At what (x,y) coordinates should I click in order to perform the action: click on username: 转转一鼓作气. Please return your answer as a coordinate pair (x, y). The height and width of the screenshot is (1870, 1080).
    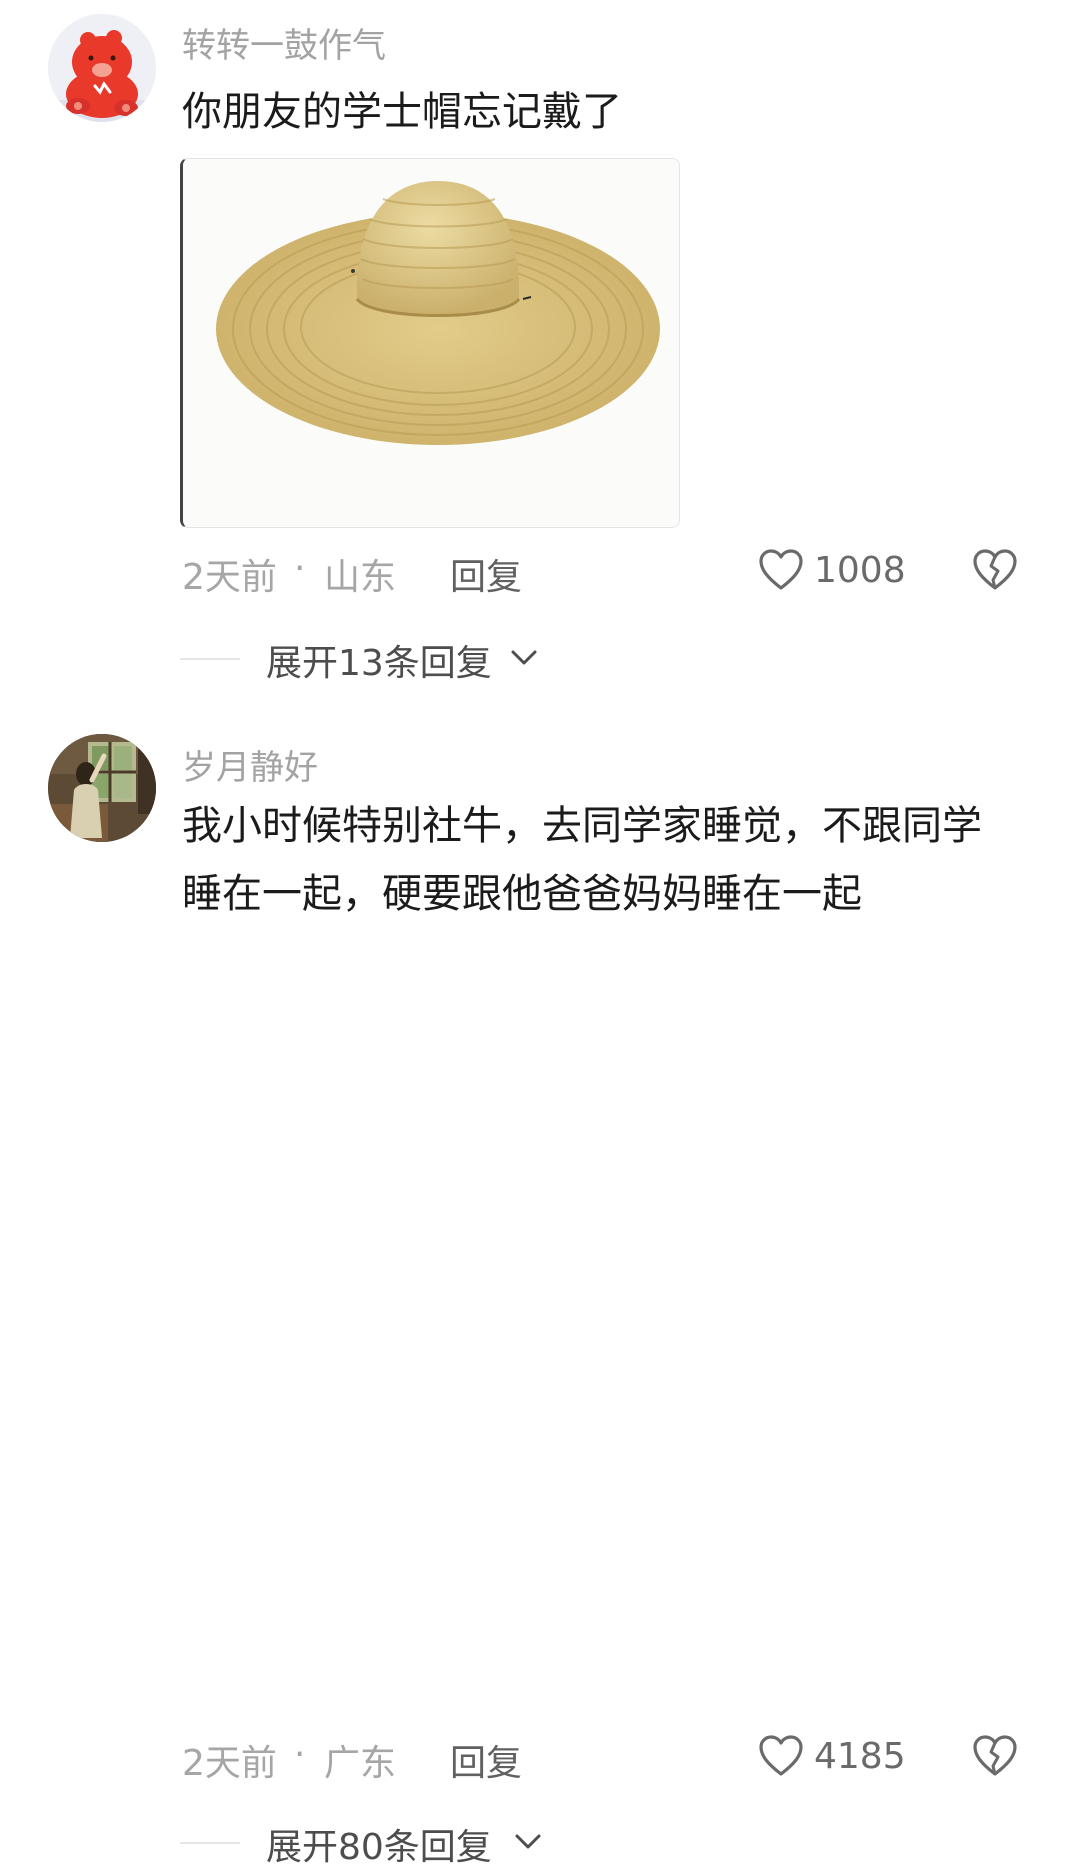
    Looking at the image, I should click on (284, 42).